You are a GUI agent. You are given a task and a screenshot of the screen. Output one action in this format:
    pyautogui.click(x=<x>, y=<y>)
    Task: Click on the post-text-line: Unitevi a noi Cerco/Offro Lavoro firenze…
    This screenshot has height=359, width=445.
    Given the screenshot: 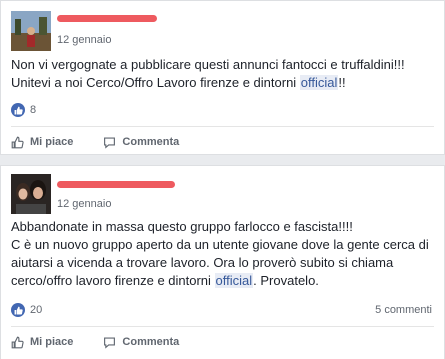 What is the action you would take?
    pyautogui.click(x=221, y=83)
    